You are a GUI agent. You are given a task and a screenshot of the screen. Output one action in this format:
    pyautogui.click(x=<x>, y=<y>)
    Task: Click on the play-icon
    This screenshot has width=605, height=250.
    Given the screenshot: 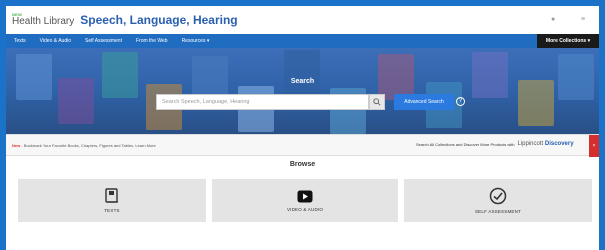 What is the action you would take?
    pyautogui.click(x=305, y=196)
    